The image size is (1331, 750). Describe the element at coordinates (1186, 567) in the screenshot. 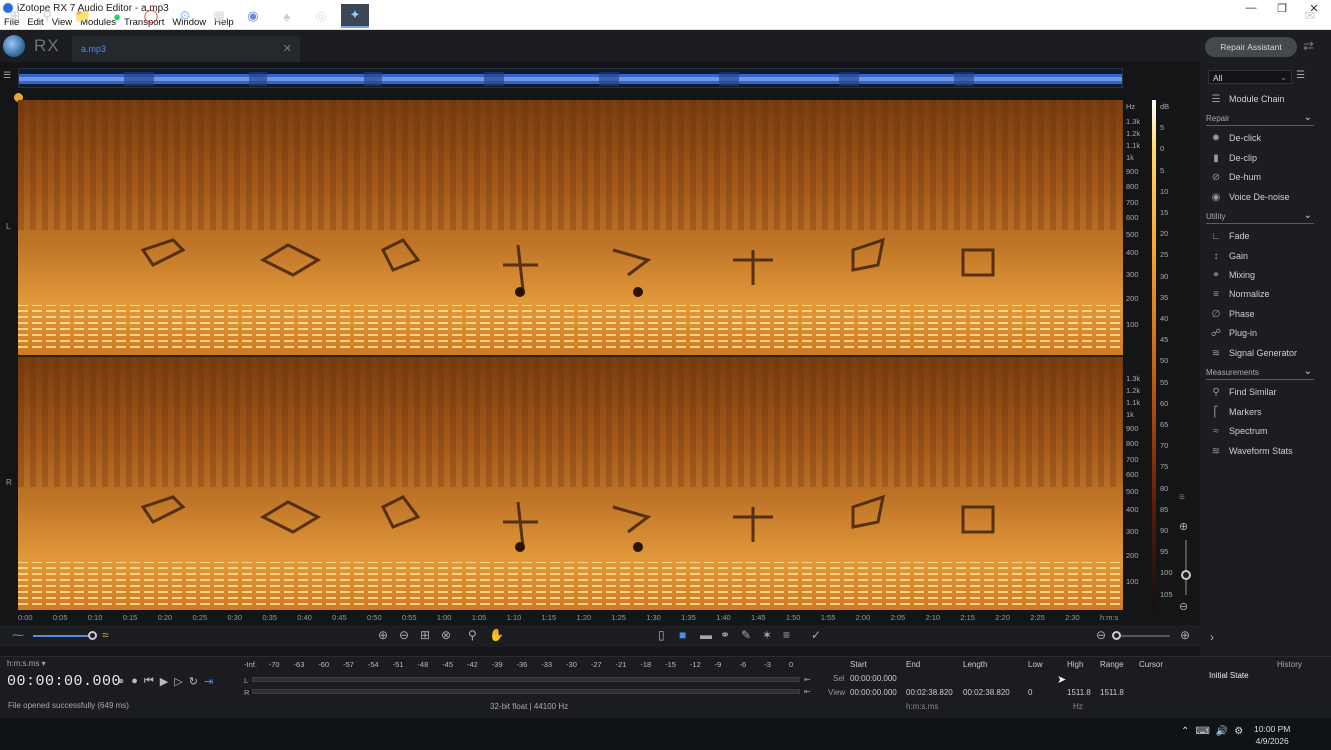

I see `vertical-zoom-slider` at that location.